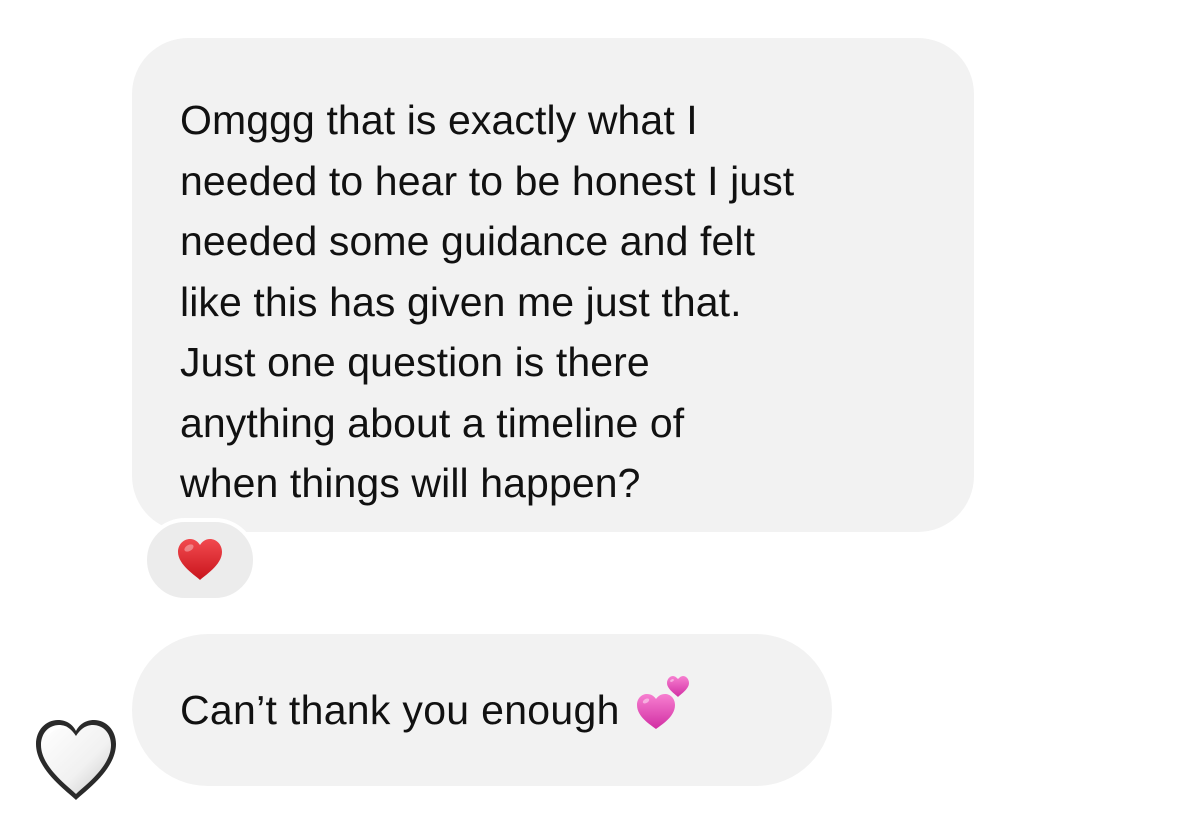  I want to click on two-hearts-icon, so click(662, 702).